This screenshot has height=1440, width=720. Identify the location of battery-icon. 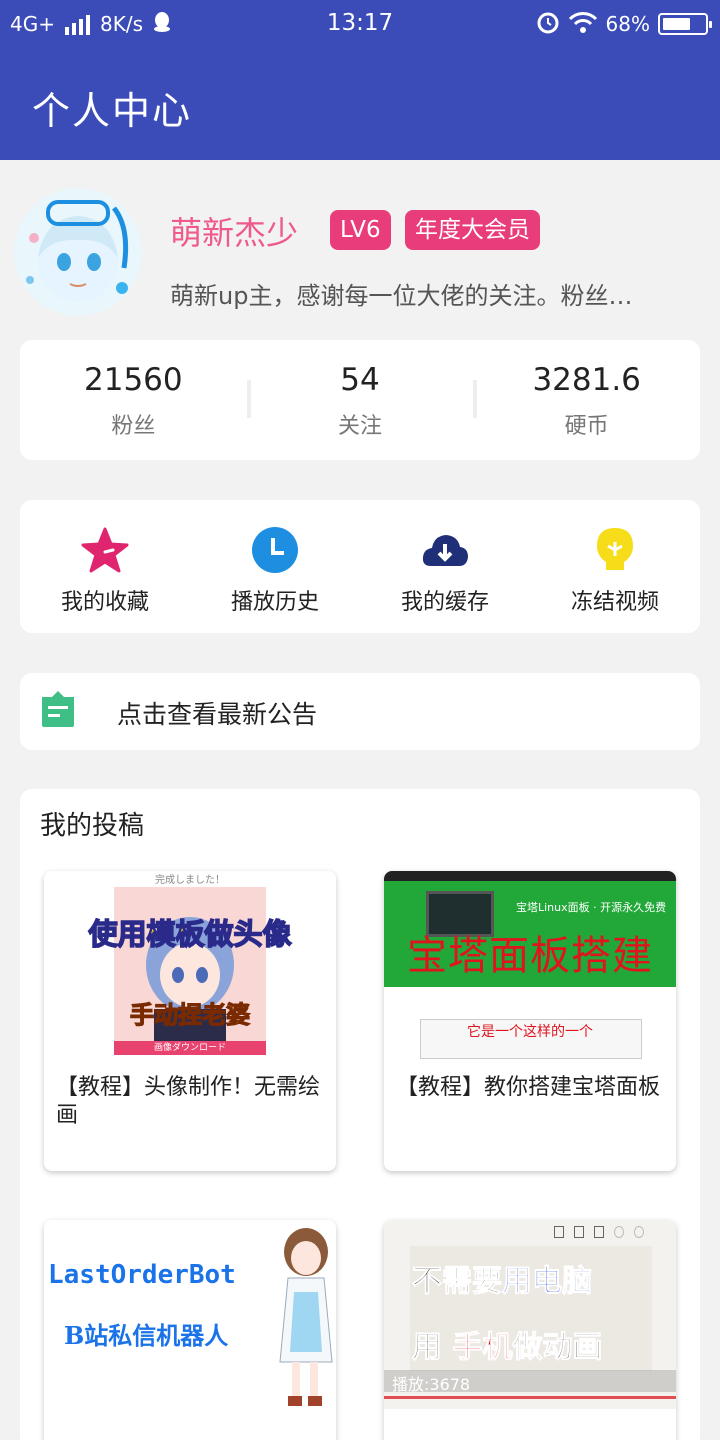
(685, 24).